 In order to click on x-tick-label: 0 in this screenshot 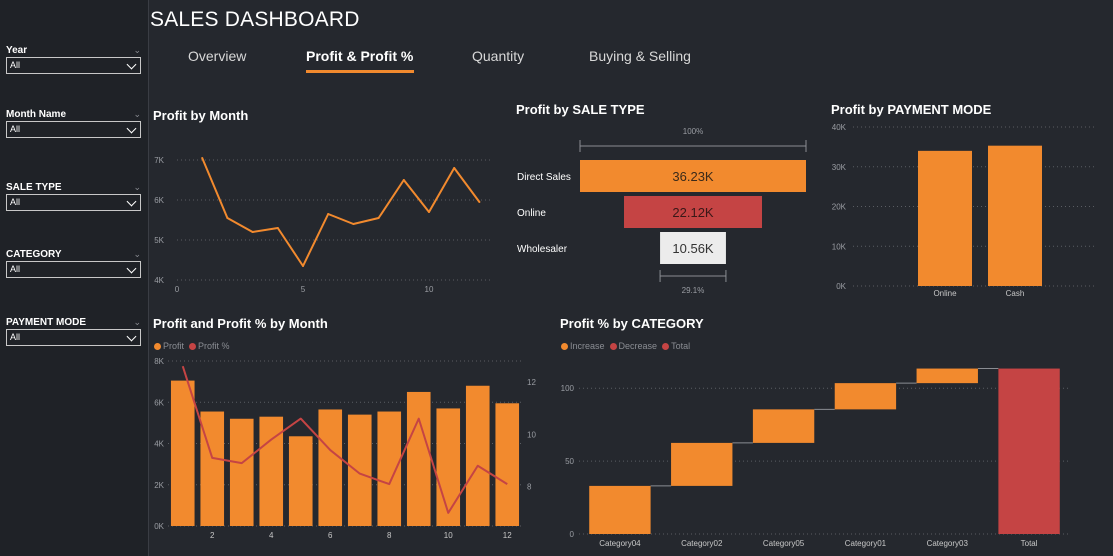, I will do `click(177, 289)`.